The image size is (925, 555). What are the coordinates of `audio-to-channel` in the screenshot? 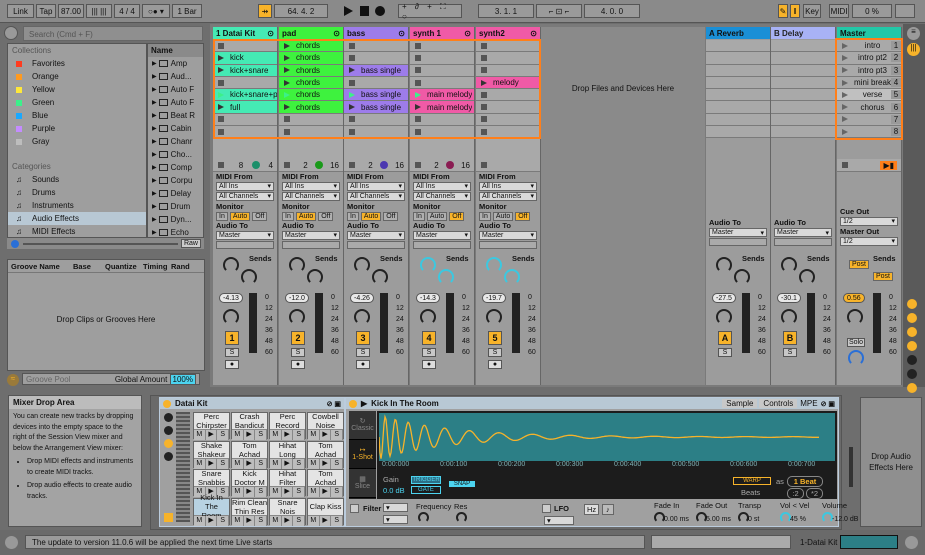 It's located at (245, 244).